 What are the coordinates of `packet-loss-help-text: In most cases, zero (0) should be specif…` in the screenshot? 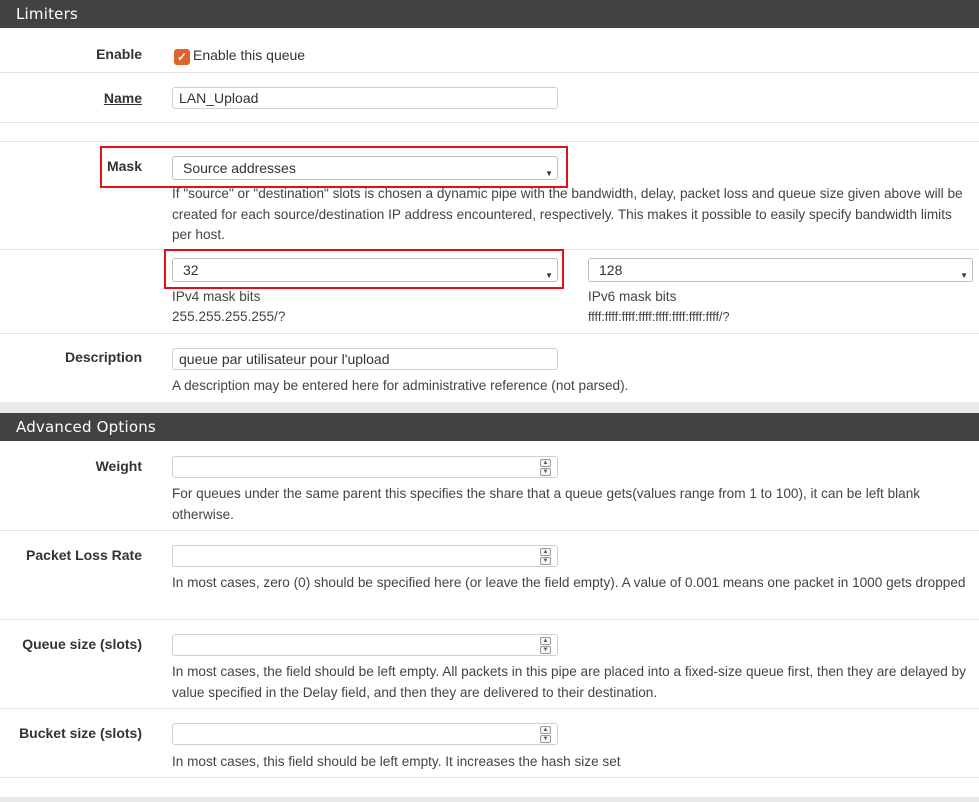 It's located at (569, 582).